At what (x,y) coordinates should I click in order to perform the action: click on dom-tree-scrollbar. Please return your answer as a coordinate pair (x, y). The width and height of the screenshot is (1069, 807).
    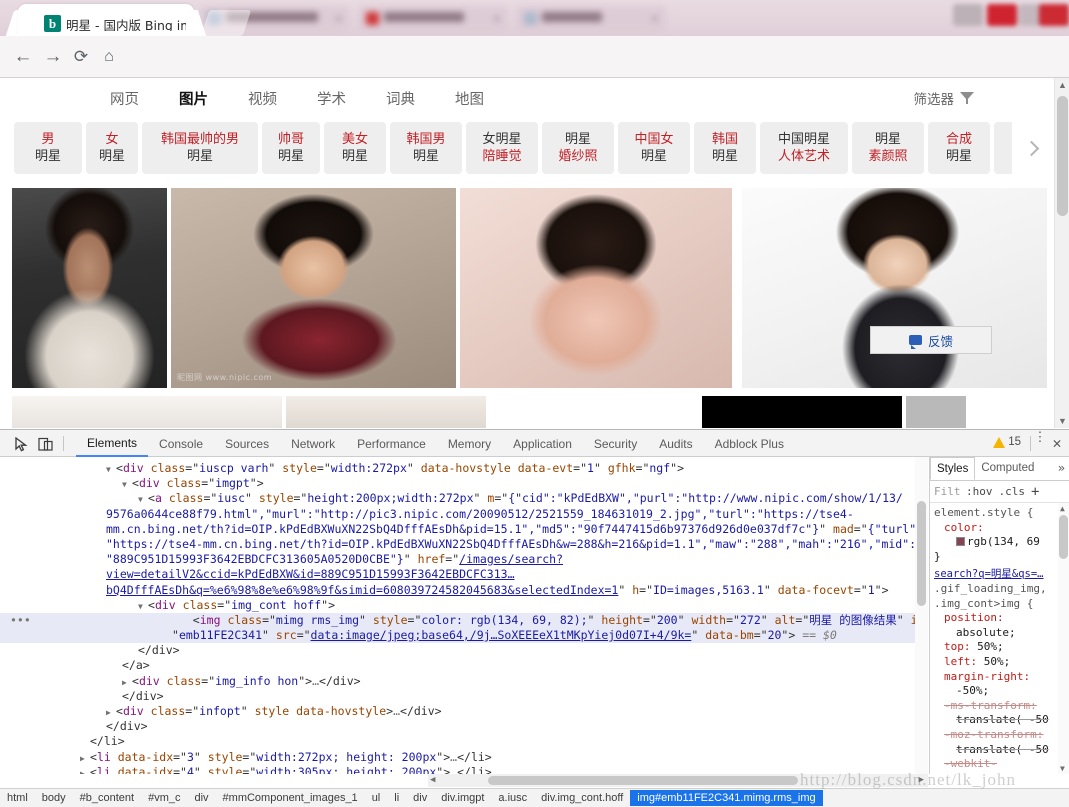
    Looking at the image, I should click on (921, 615).